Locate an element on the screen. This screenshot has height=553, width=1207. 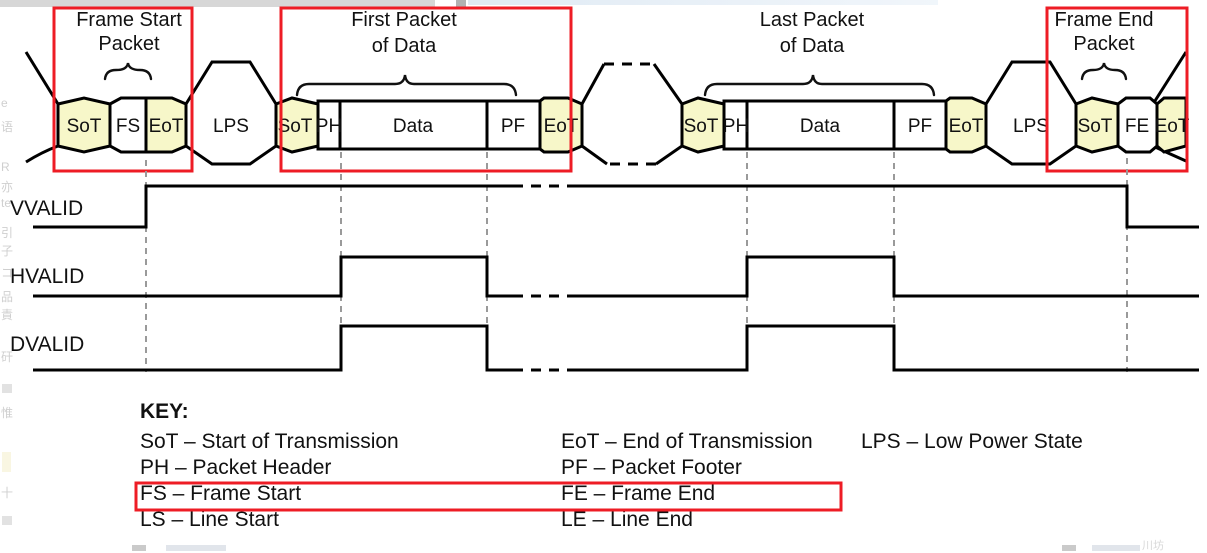
packet-fs: FS is located at coordinates (128, 125).